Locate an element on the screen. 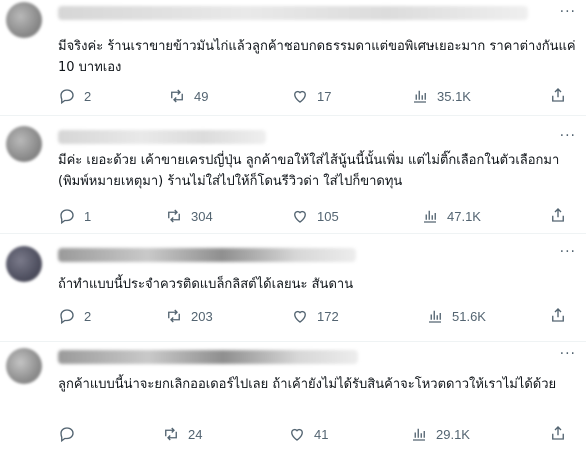 The image size is (586, 450). views-button: 47.1K is located at coordinates (451, 216).